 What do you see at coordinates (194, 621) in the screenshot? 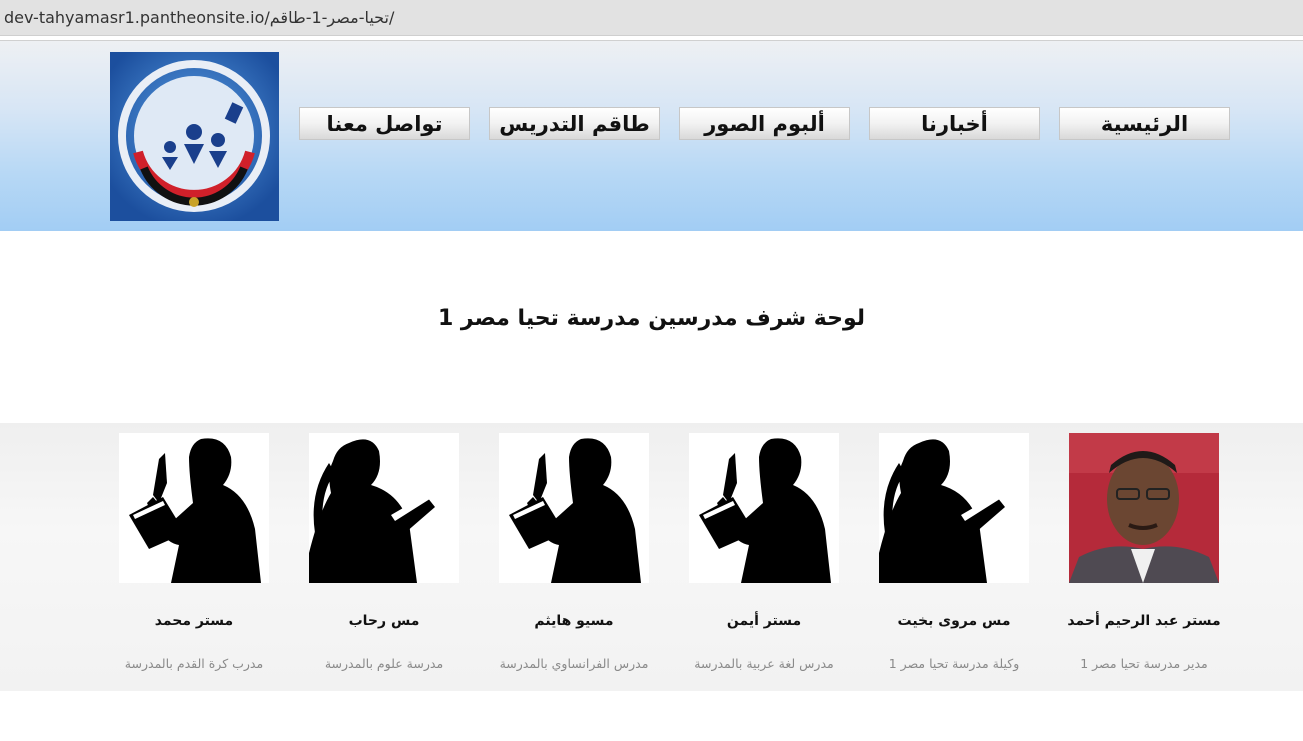
I see `staff-name: مستر محمد` at bounding box center [194, 621].